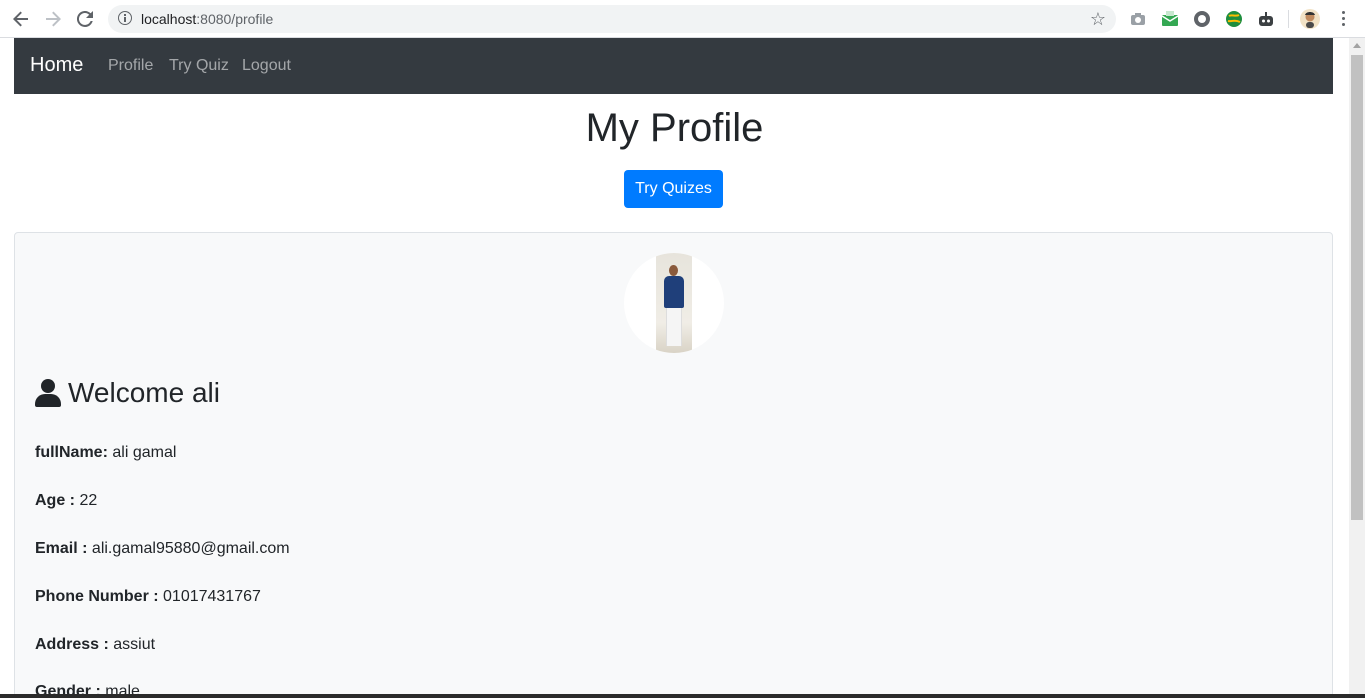 The width and height of the screenshot is (1365, 698). Describe the element at coordinates (125, 18) in the screenshot. I see `info-icon` at that location.